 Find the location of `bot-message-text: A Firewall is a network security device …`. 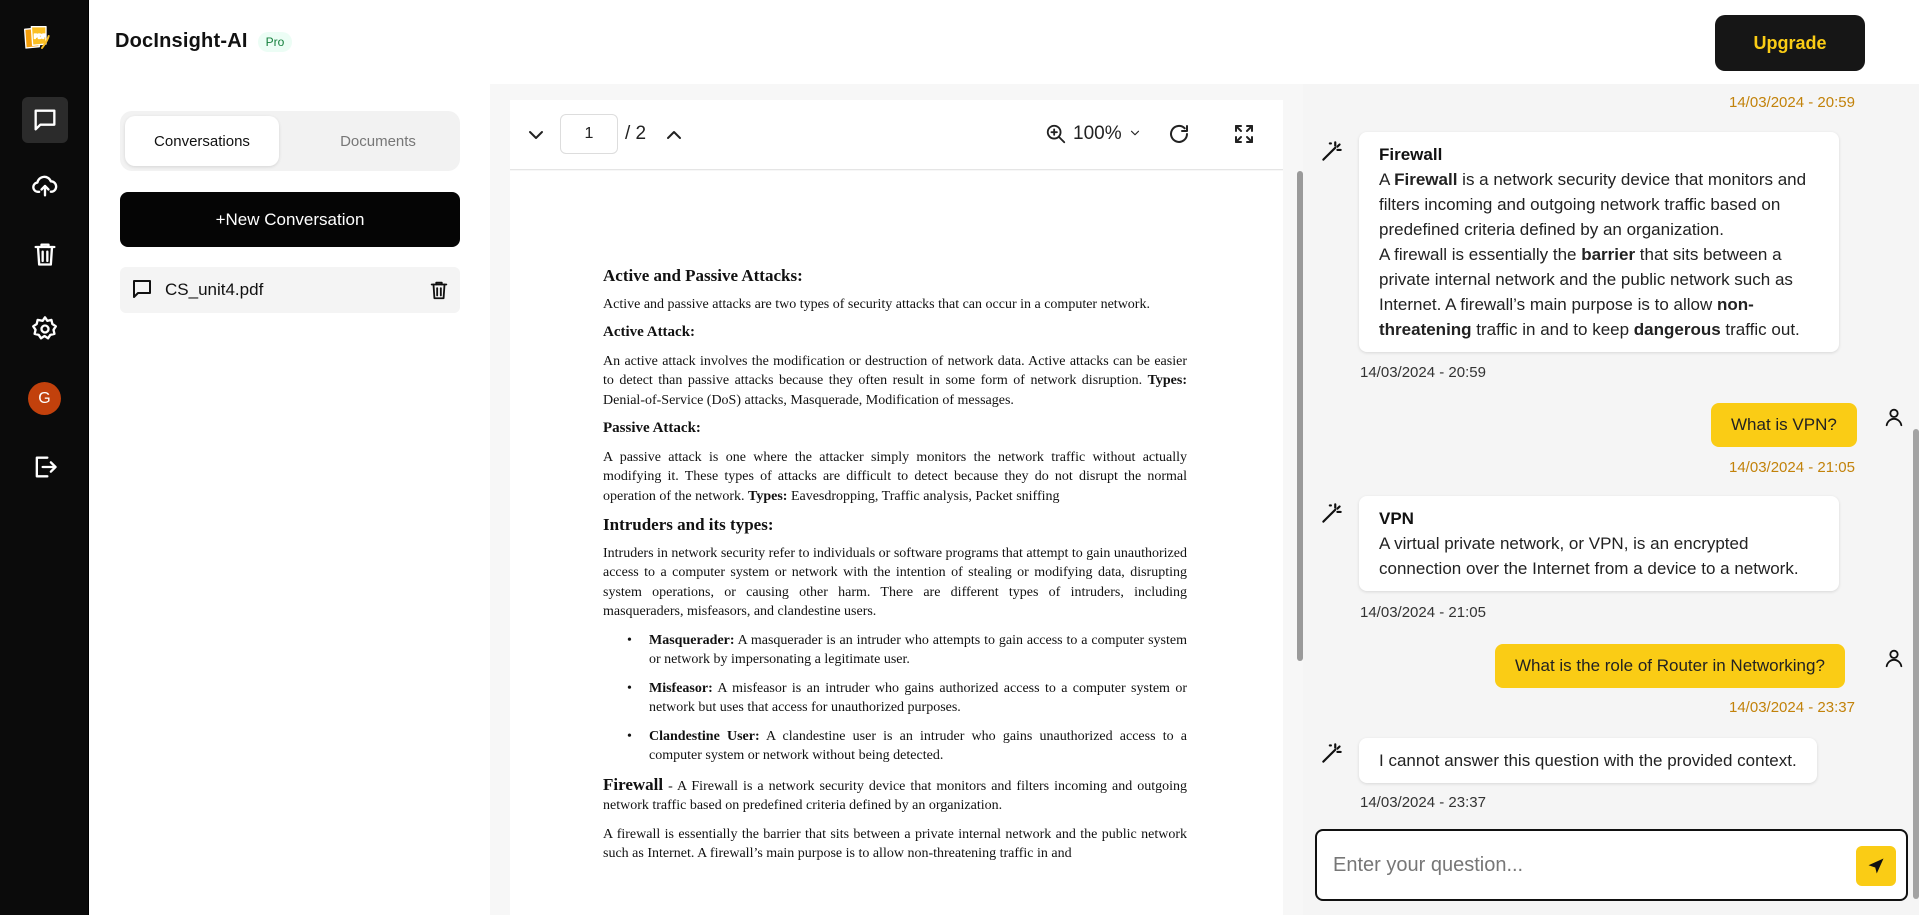

bot-message-text: A Firewall is a network security device … is located at coordinates (1593, 204).